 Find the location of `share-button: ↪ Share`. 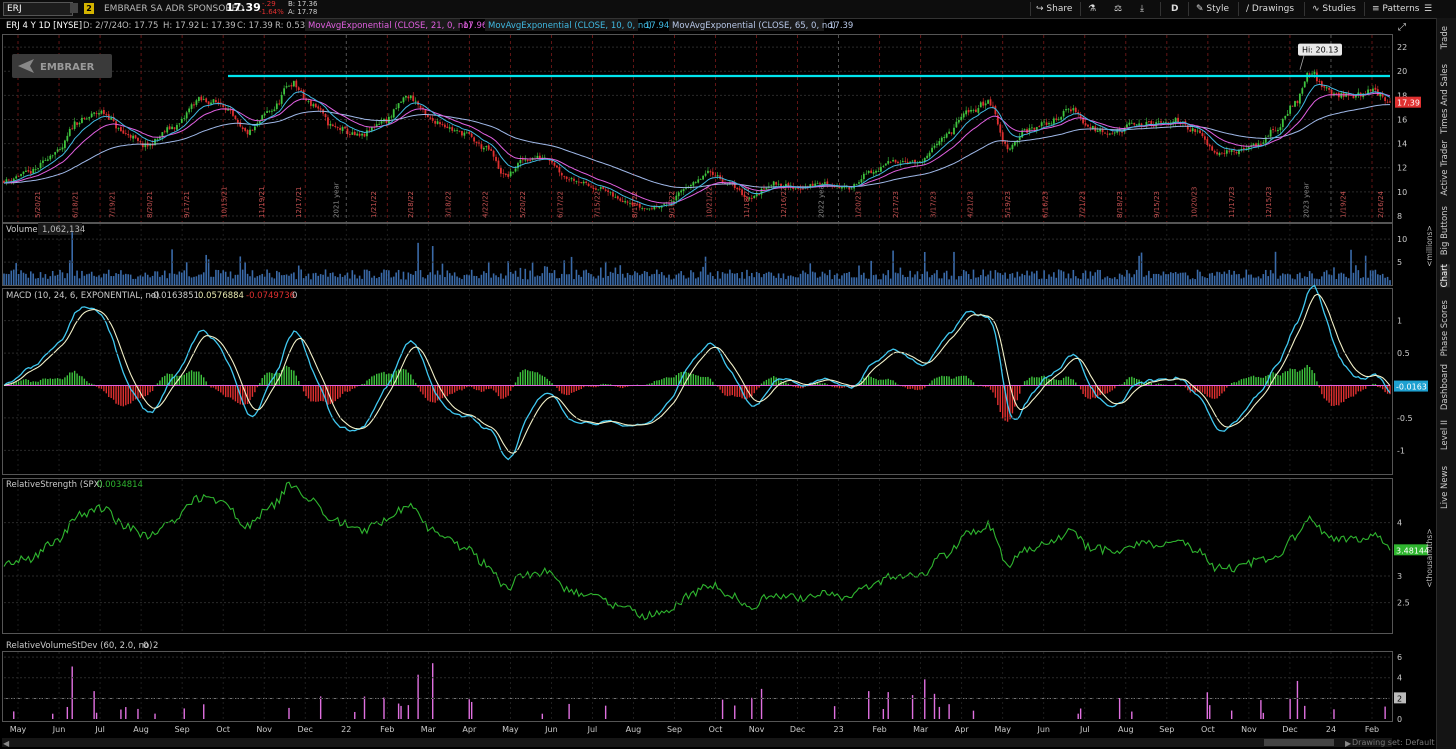

share-button: ↪ Share is located at coordinates (1054, 9).